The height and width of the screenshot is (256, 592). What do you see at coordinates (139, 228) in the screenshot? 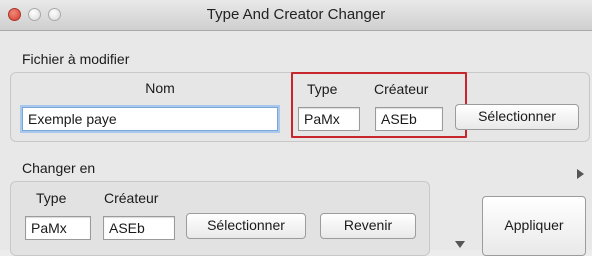
I see `change-creator-field: ASEb` at bounding box center [139, 228].